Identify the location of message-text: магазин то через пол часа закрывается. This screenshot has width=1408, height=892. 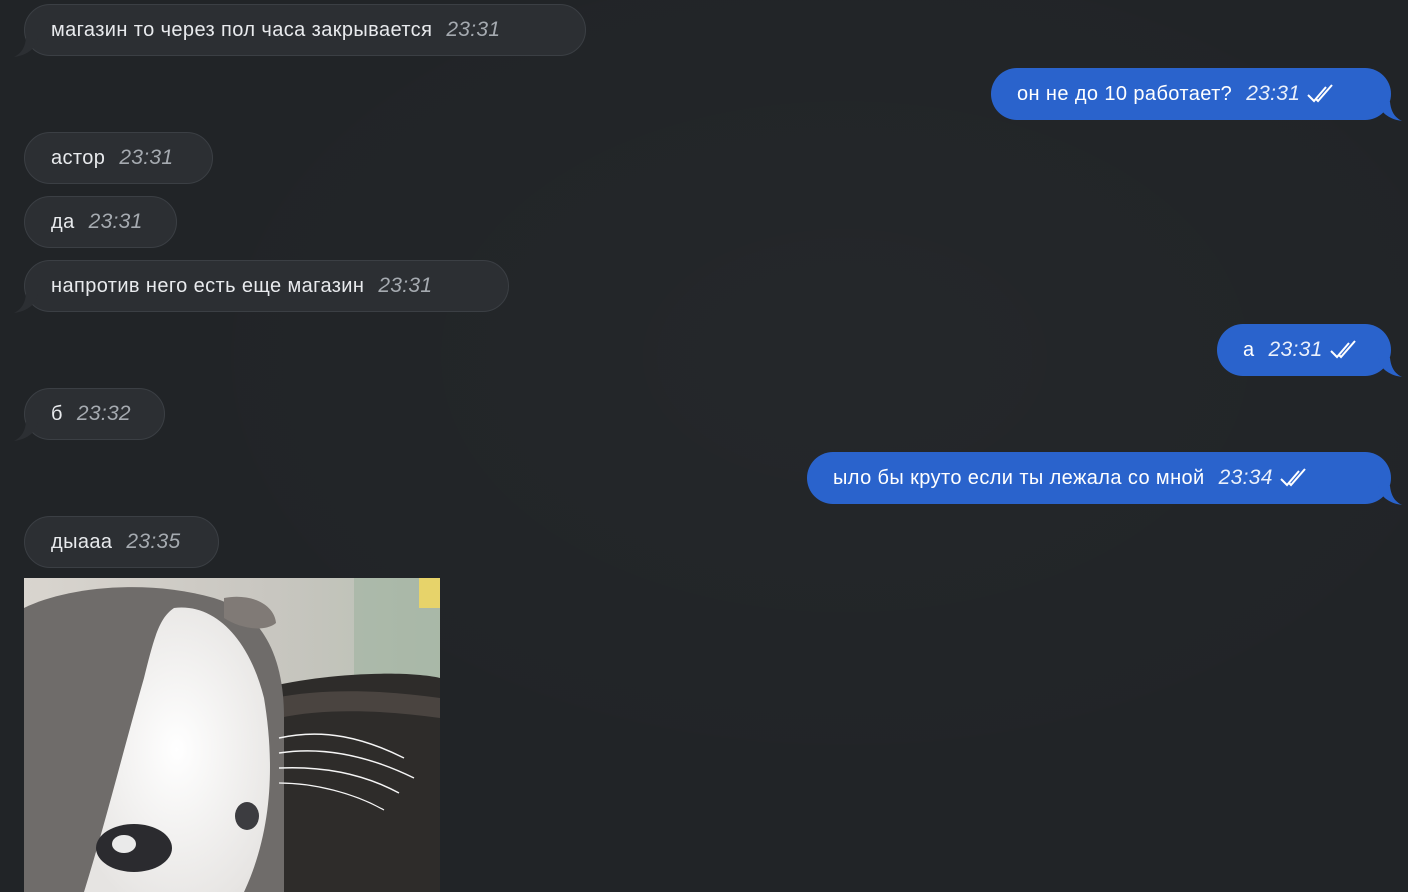
(242, 29).